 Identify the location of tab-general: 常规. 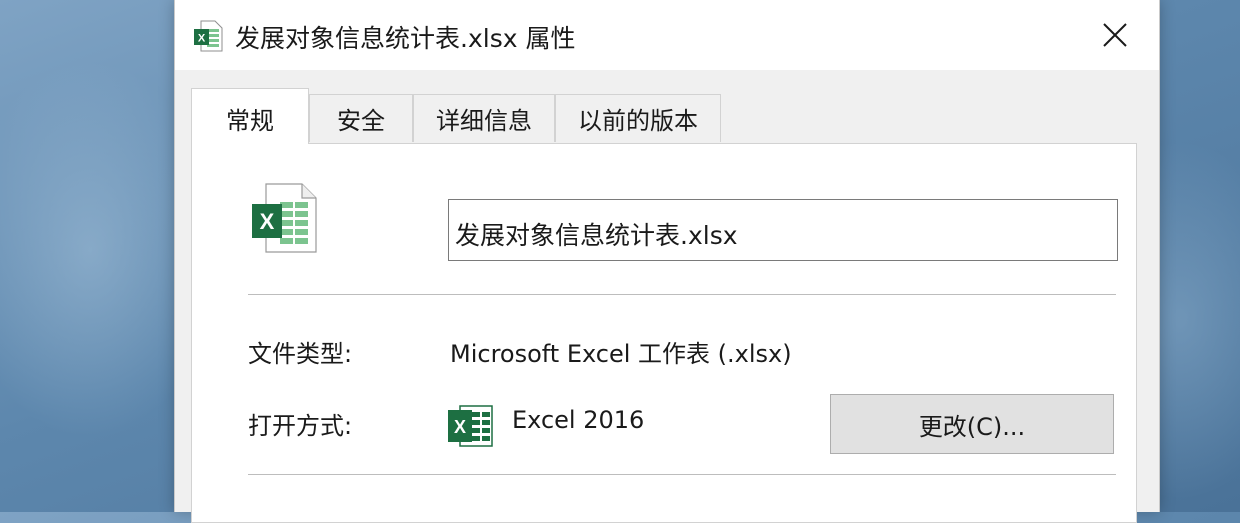
(250, 116).